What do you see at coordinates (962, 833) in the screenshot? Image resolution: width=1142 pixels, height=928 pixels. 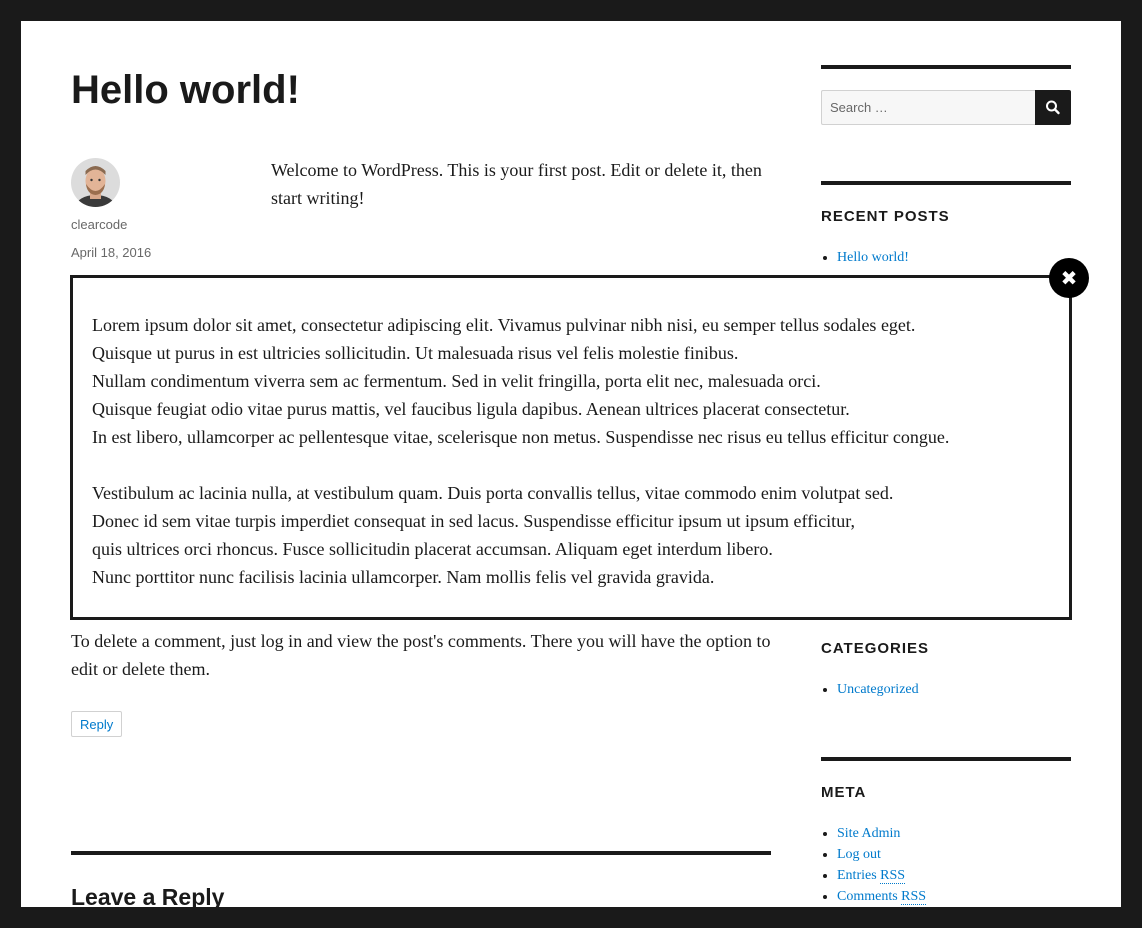 I see `list-item: Site Admin` at bounding box center [962, 833].